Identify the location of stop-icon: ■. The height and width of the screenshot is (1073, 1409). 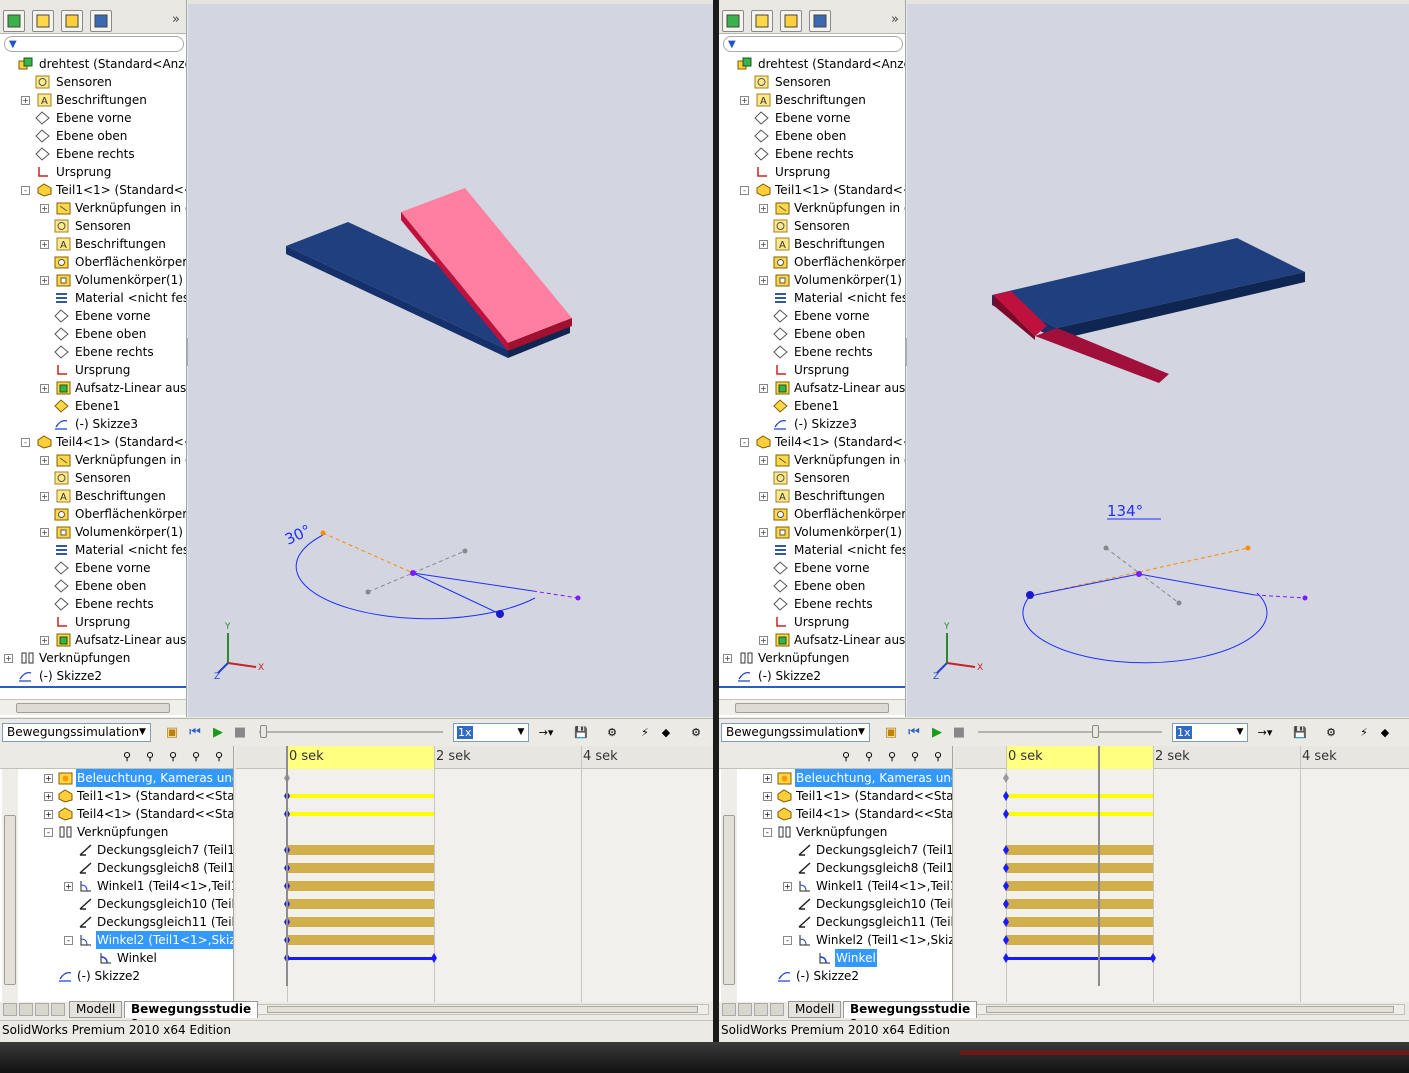
(240, 732).